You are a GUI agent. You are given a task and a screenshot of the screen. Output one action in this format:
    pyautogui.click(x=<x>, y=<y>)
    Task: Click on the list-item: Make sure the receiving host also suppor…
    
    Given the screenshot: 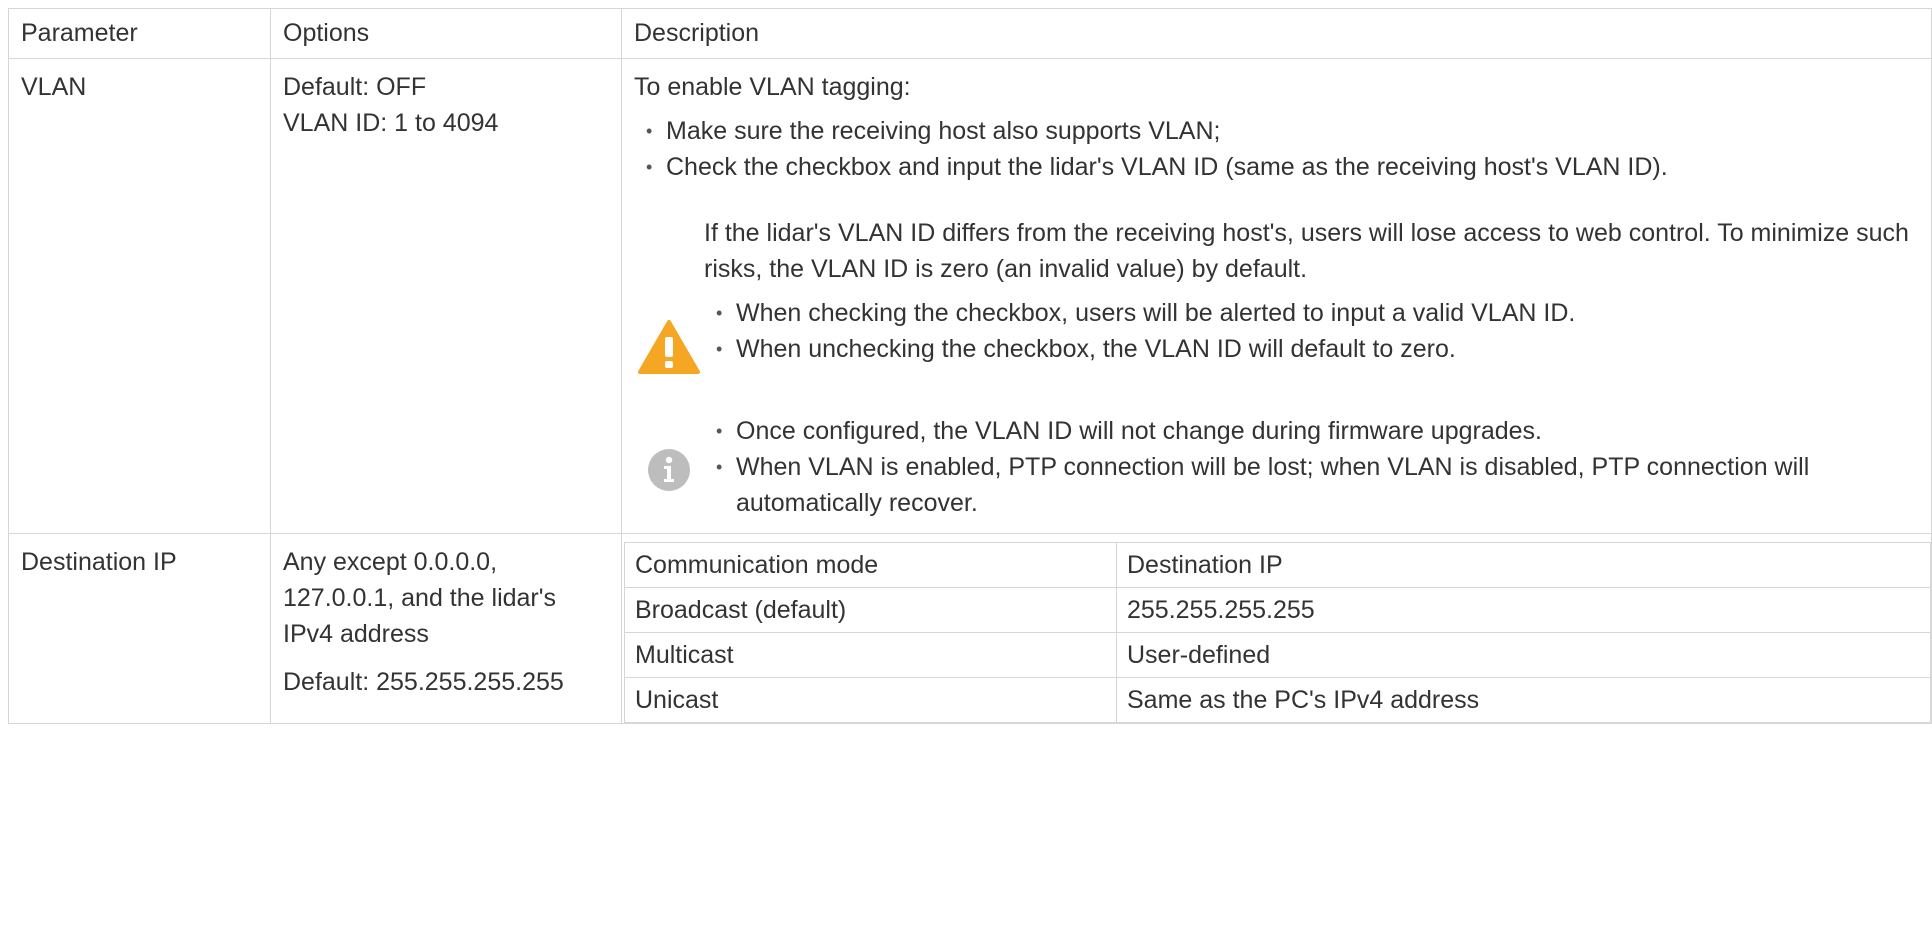 What is the action you would take?
    pyautogui.click(x=1276, y=131)
    